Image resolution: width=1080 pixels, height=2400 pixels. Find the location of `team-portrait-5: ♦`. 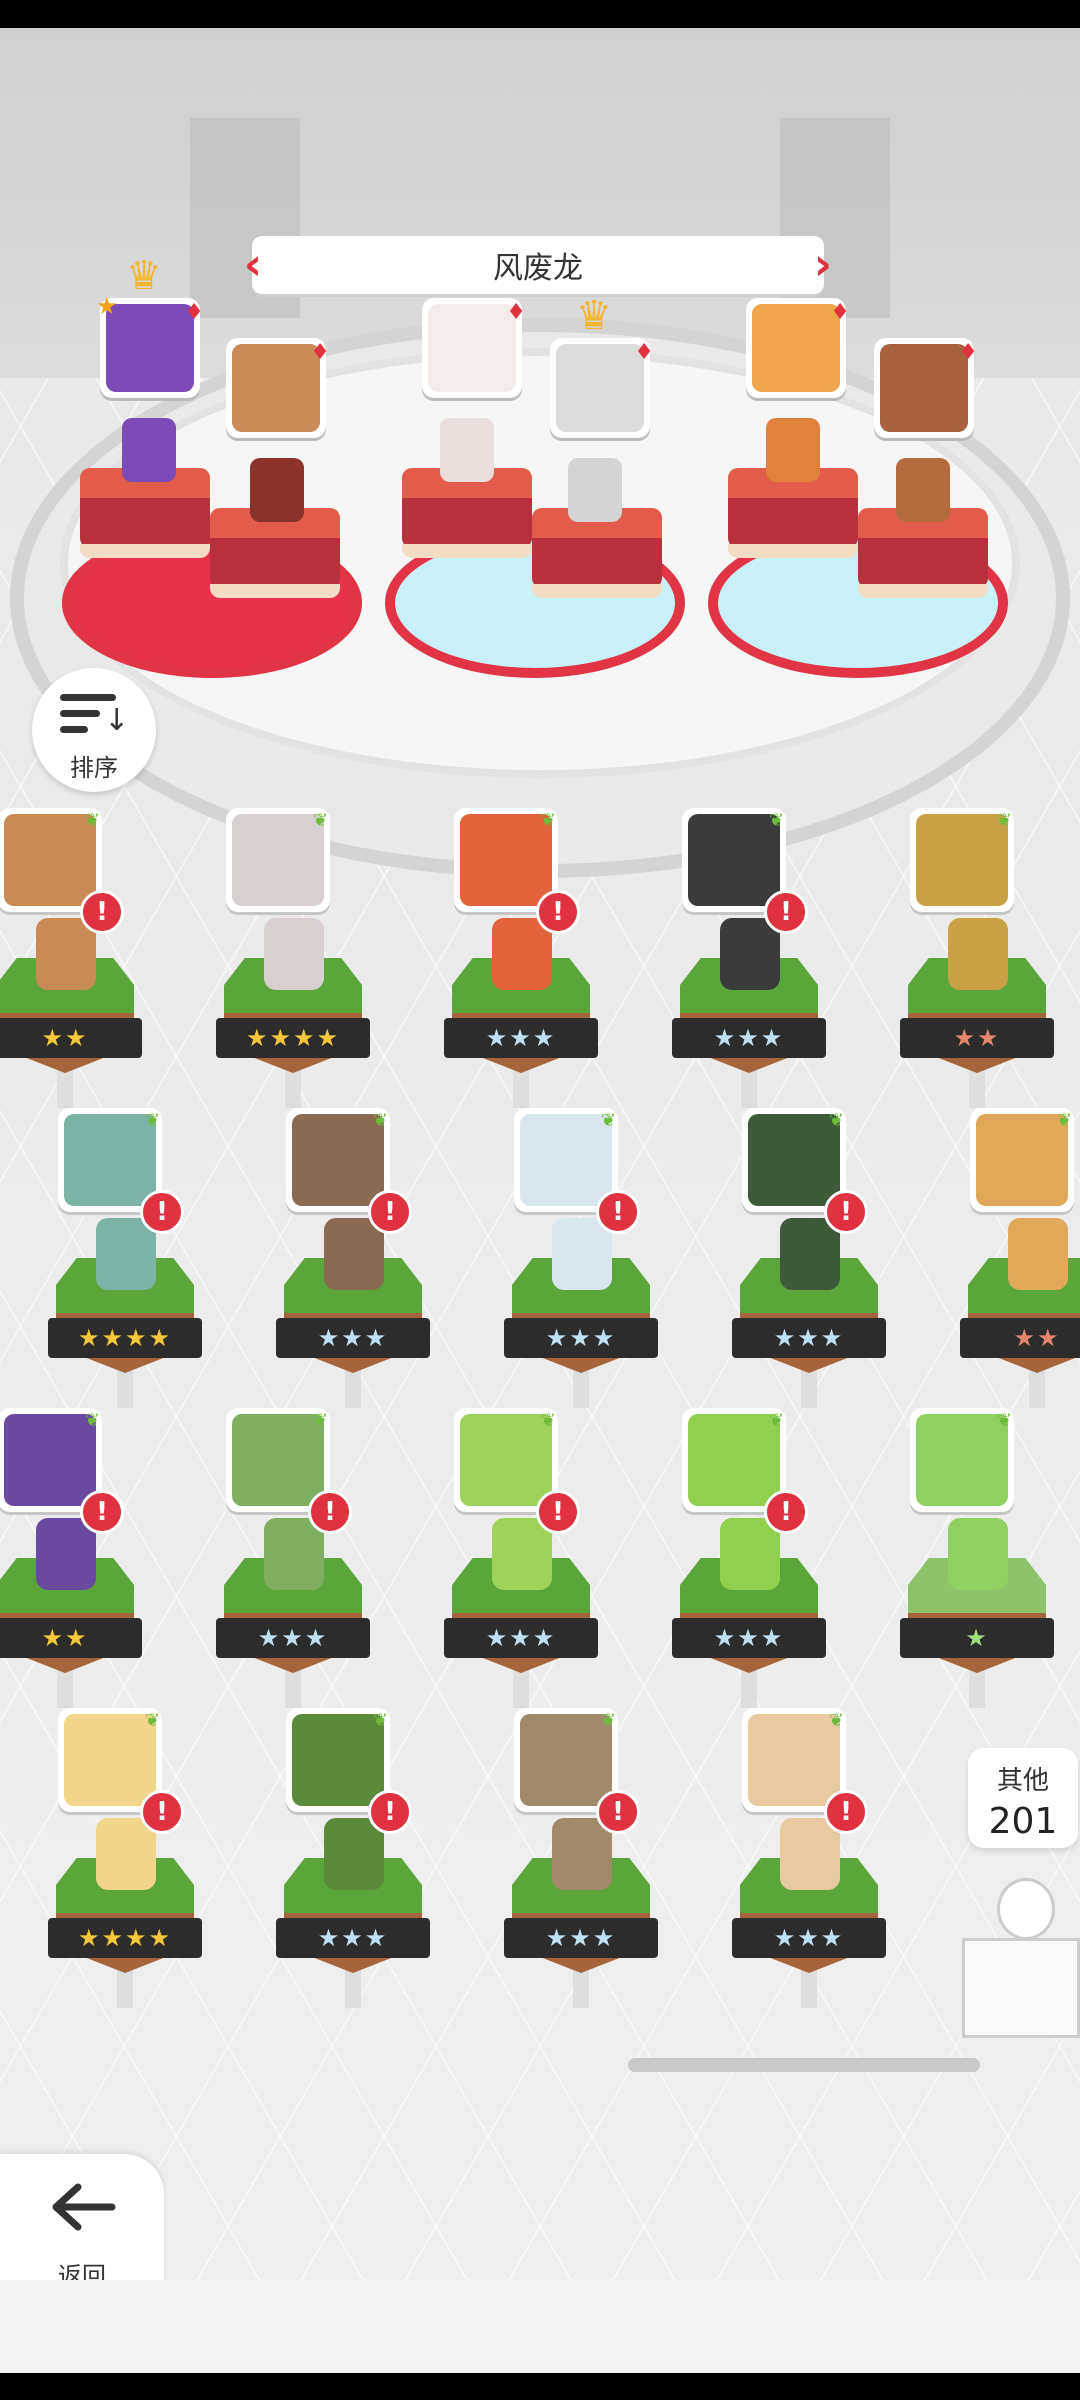

team-portrait-5: ♦ is located at coordinates (798, 348).